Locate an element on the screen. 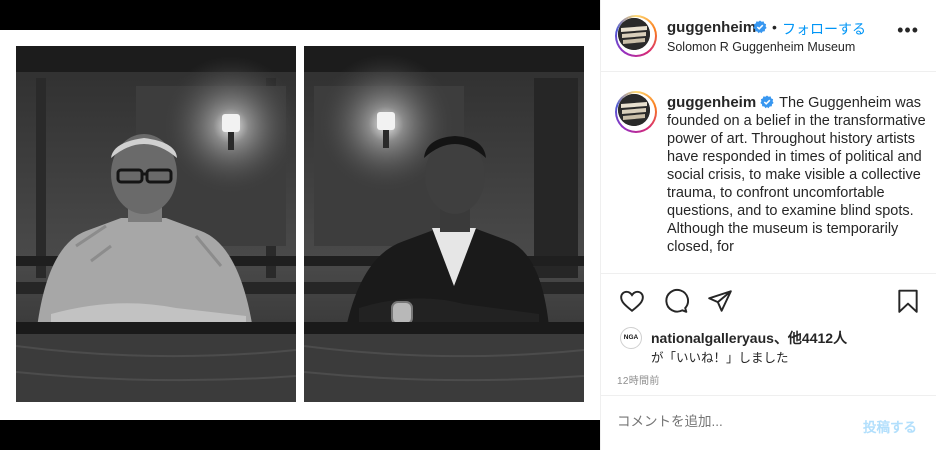 This screenshot has width=936, height=450. caption-username: guggenheim is located at coordinates (711, 102).